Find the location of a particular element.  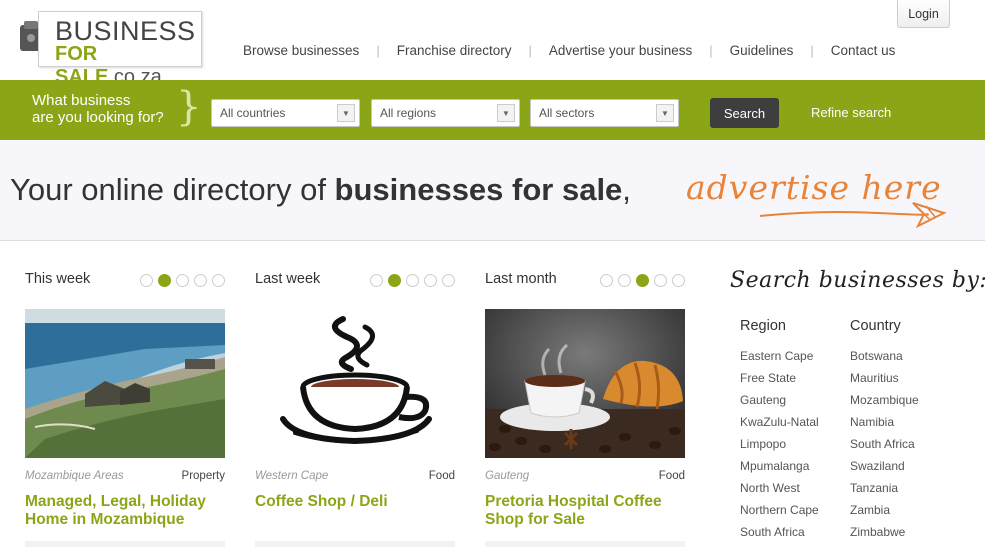

search-question-line1: What business is located at coordinates (81, 100).